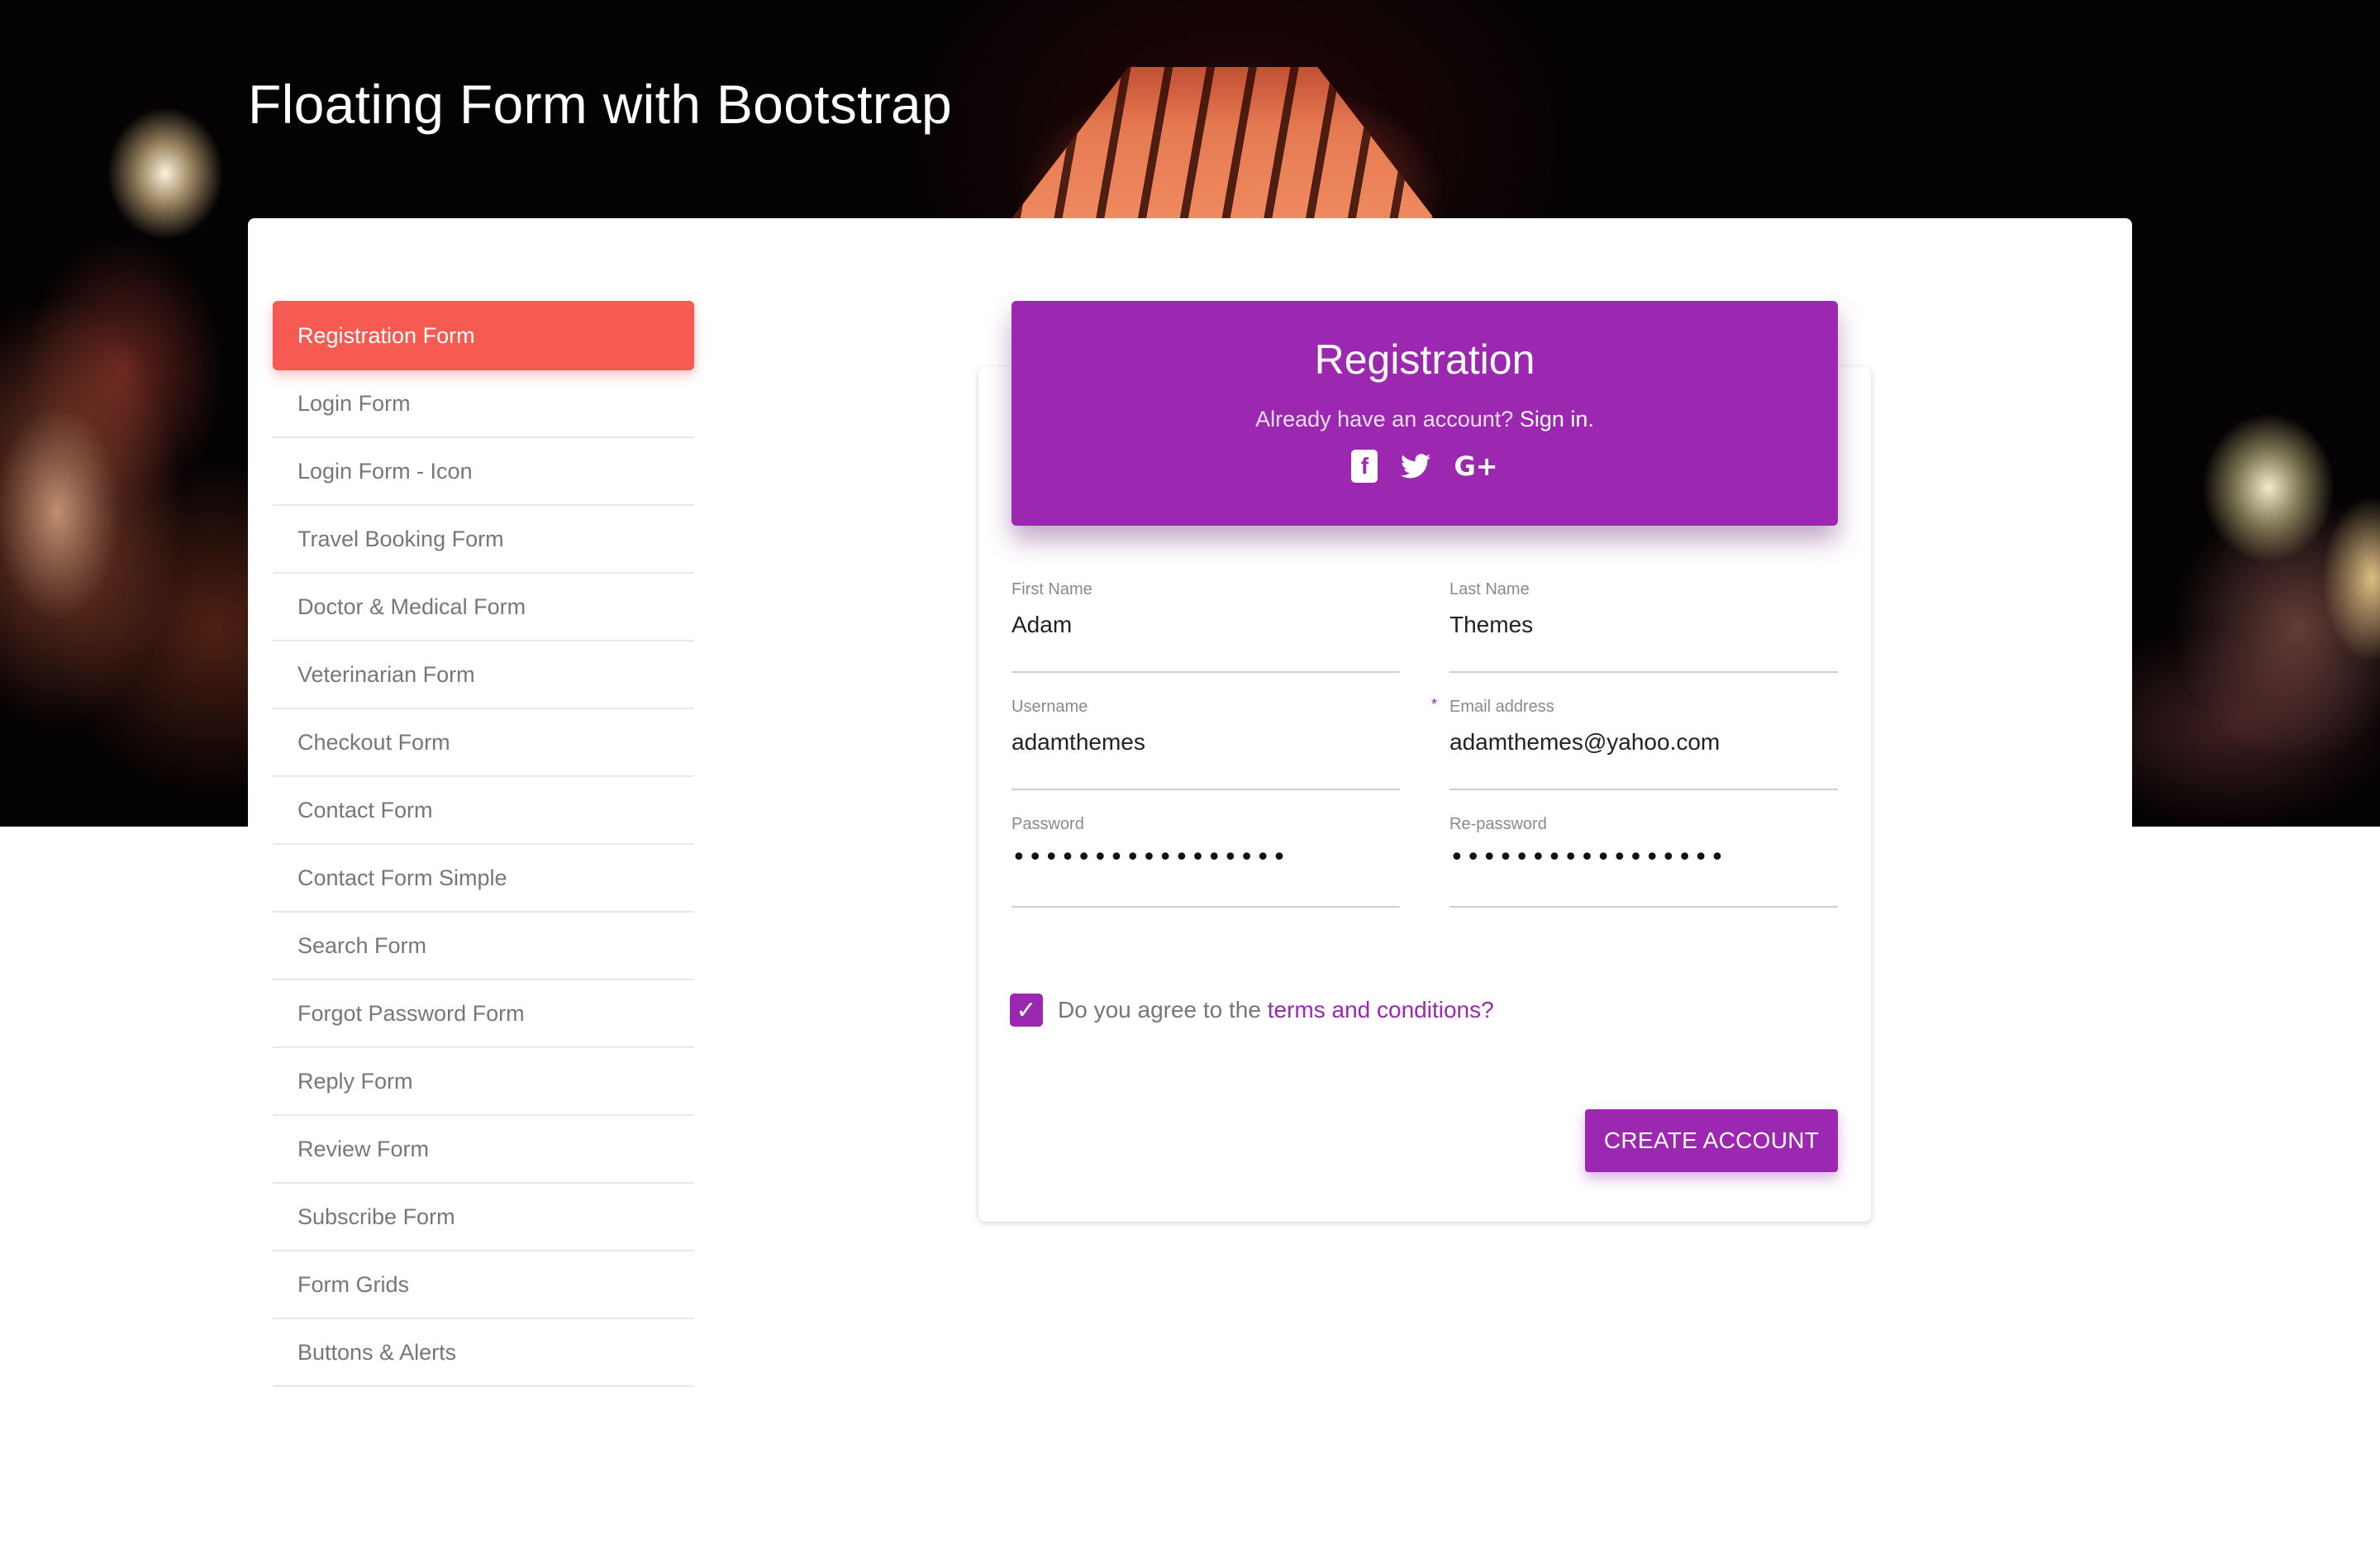 The image size is (2380, 1554). Describe the element at coordinates (1078, 742) in the screenshot. I see `username-input: adamthemes` at that location.